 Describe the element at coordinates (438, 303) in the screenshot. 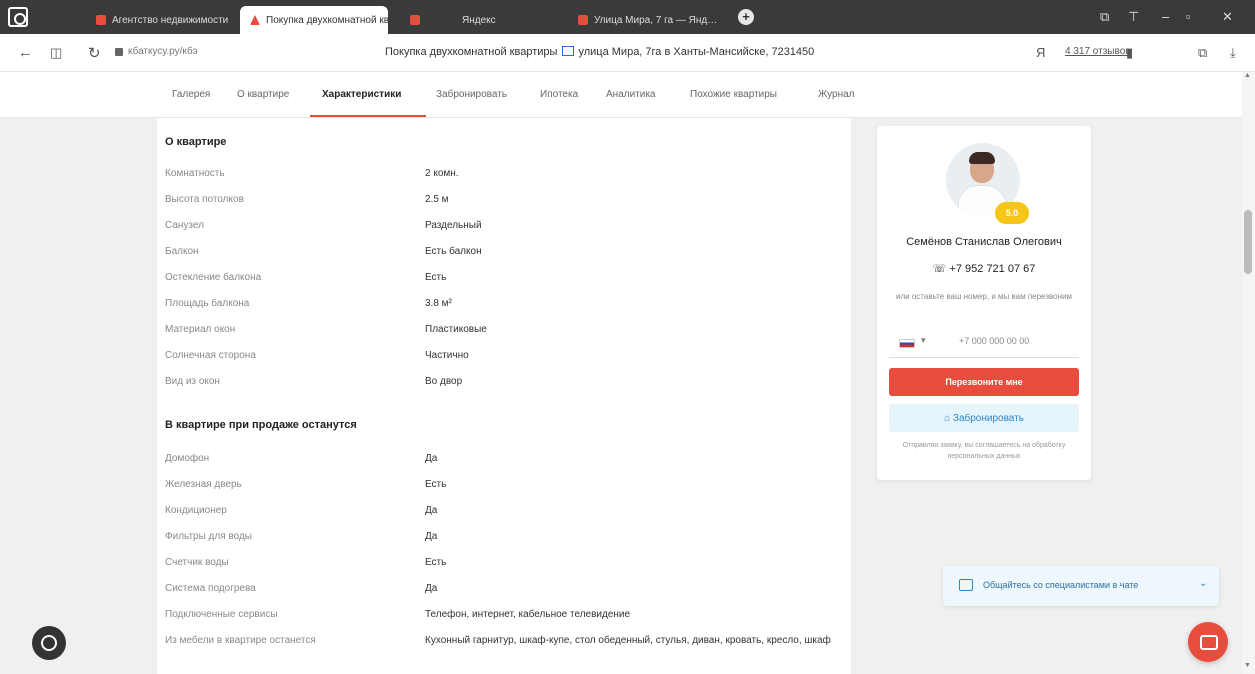

I see `spec-value: 3.8 м²` at that location.